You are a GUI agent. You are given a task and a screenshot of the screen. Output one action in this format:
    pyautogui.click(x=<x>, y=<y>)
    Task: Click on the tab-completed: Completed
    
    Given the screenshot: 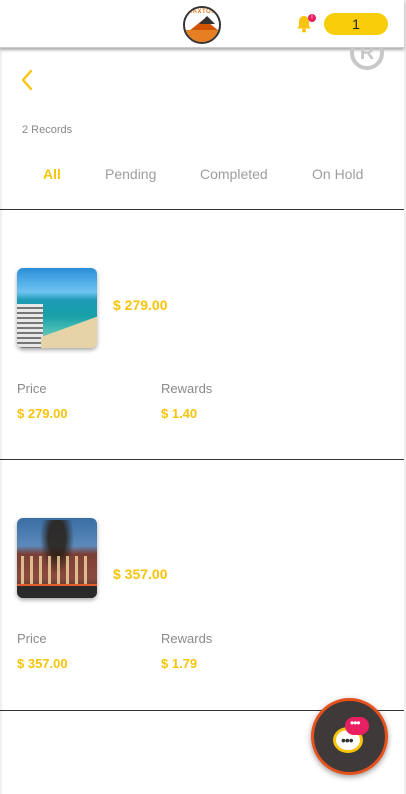 What is the action you would take?
    pyautogui.click(x=234, y=174)
    